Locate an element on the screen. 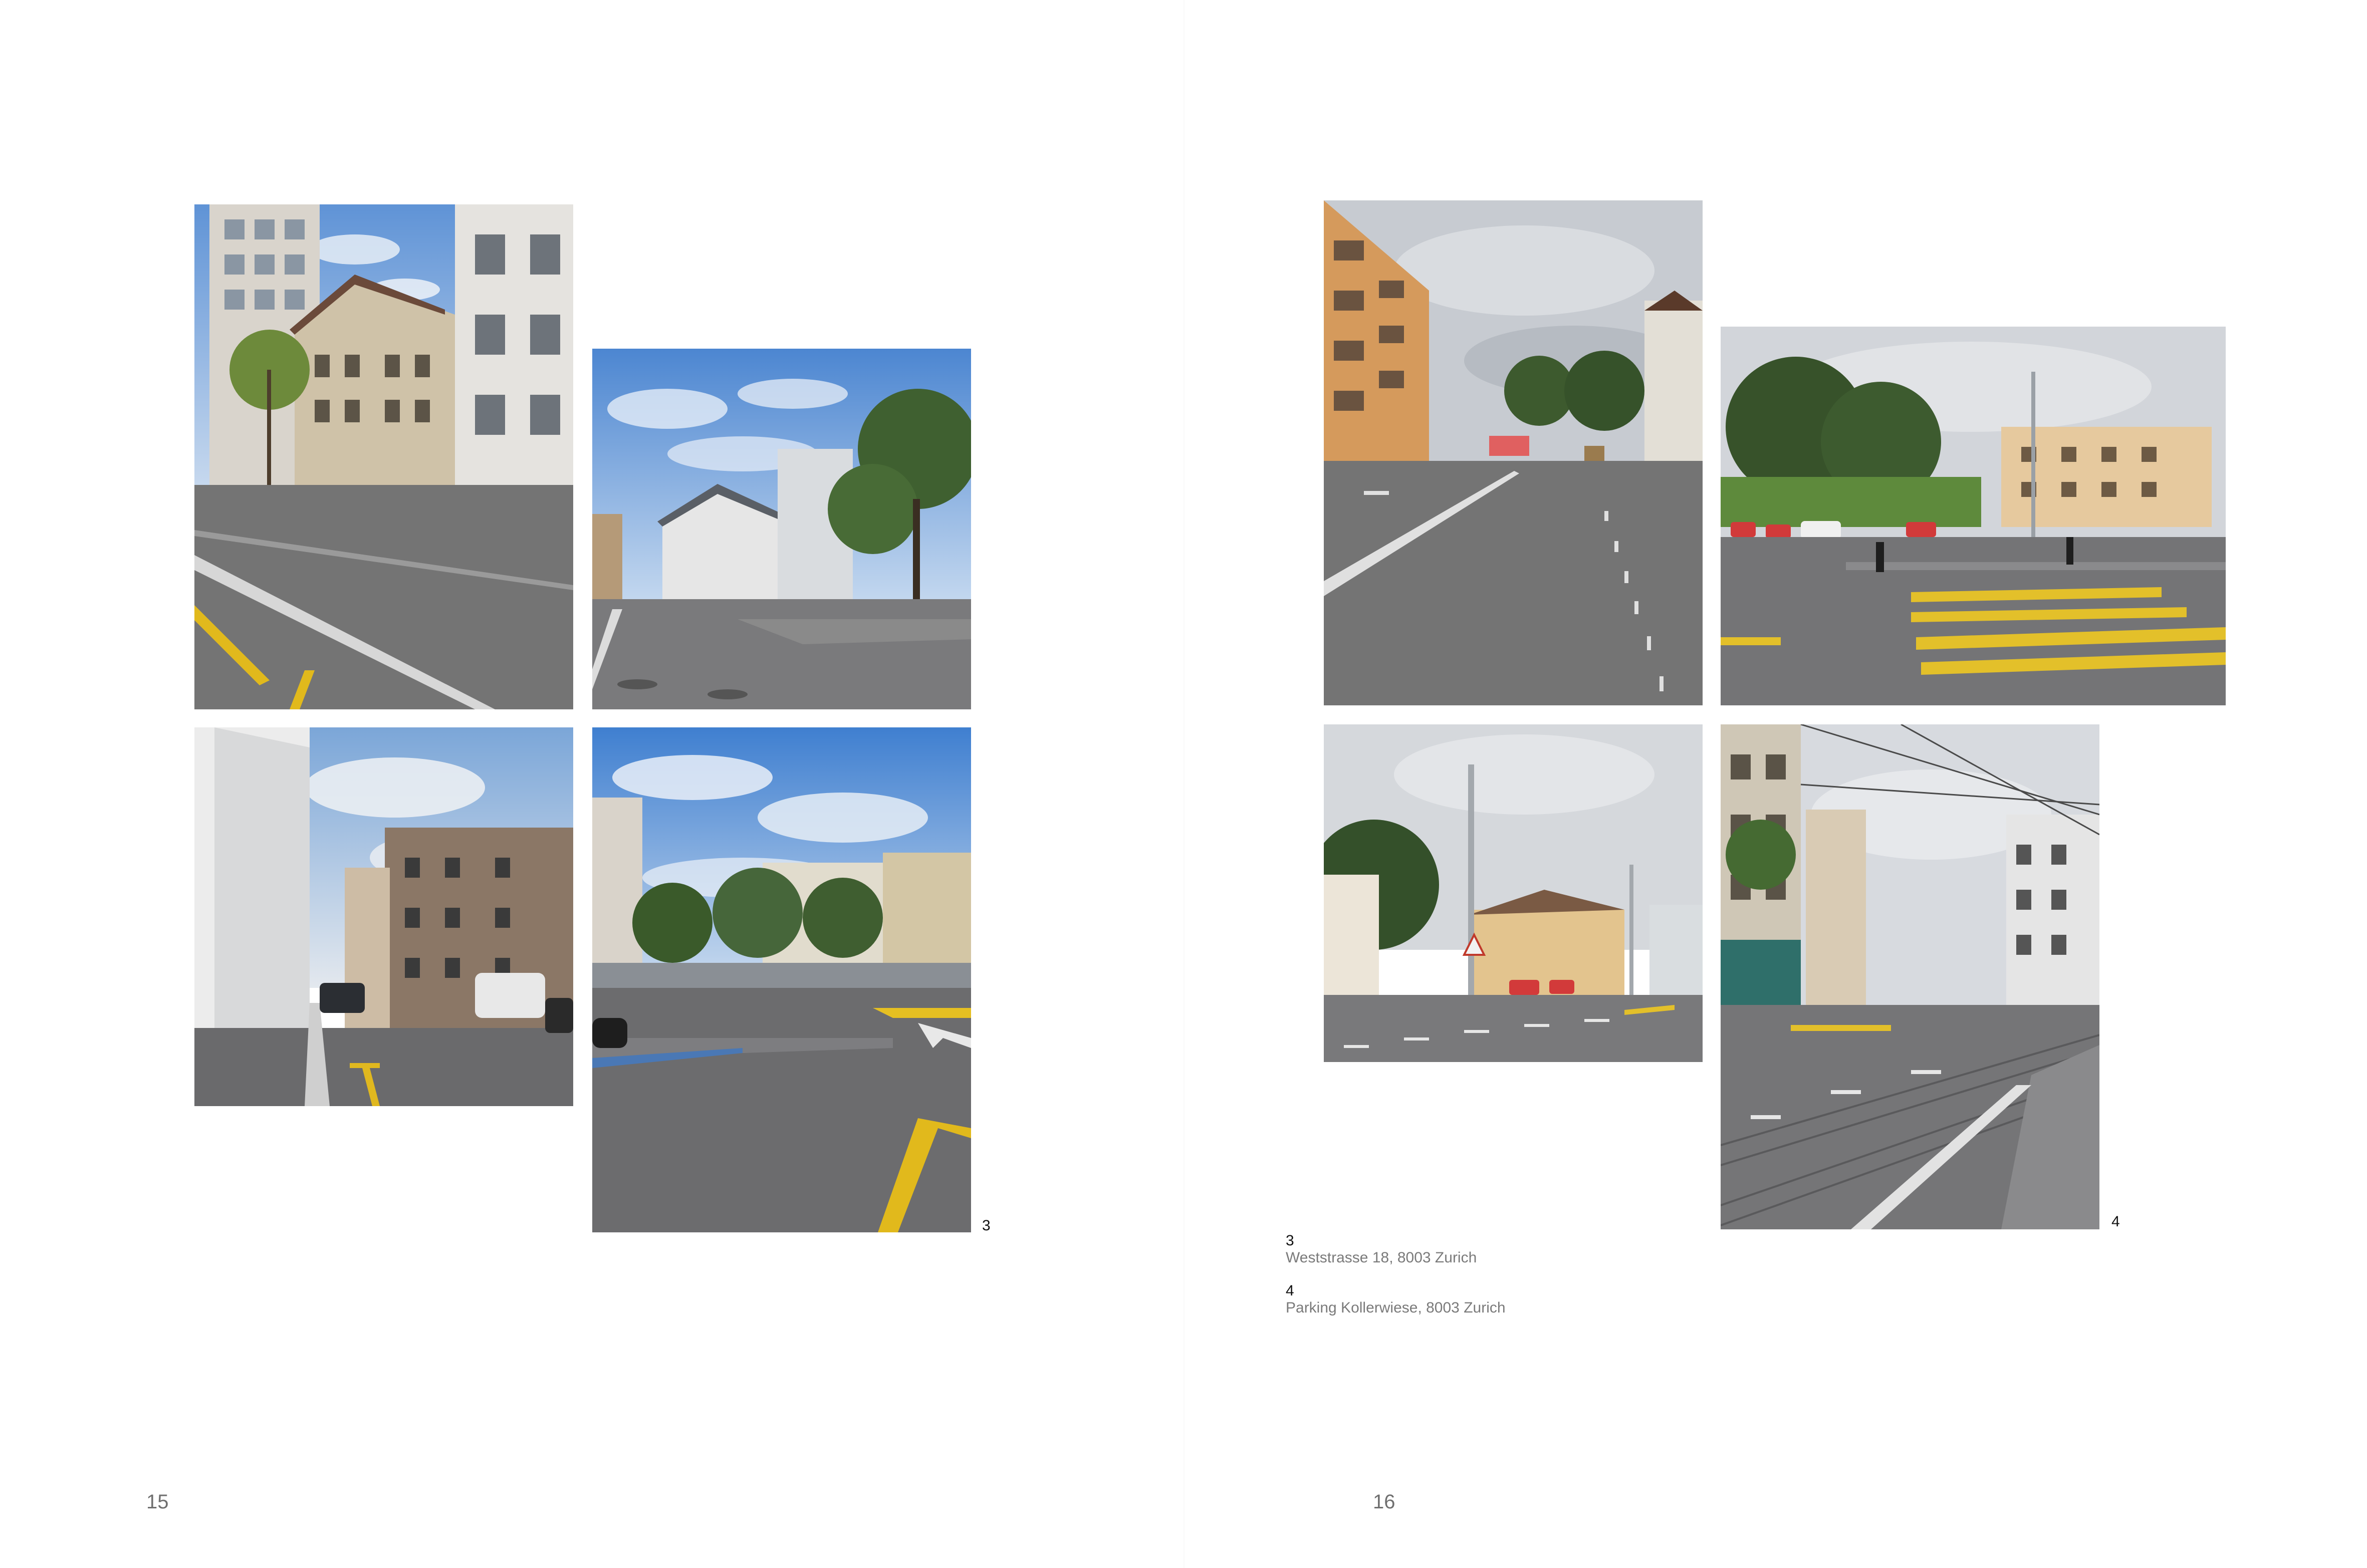 This screenshot has width=2367, height=1568. photo-street-parked-cars is located at coordinates (383, 917).